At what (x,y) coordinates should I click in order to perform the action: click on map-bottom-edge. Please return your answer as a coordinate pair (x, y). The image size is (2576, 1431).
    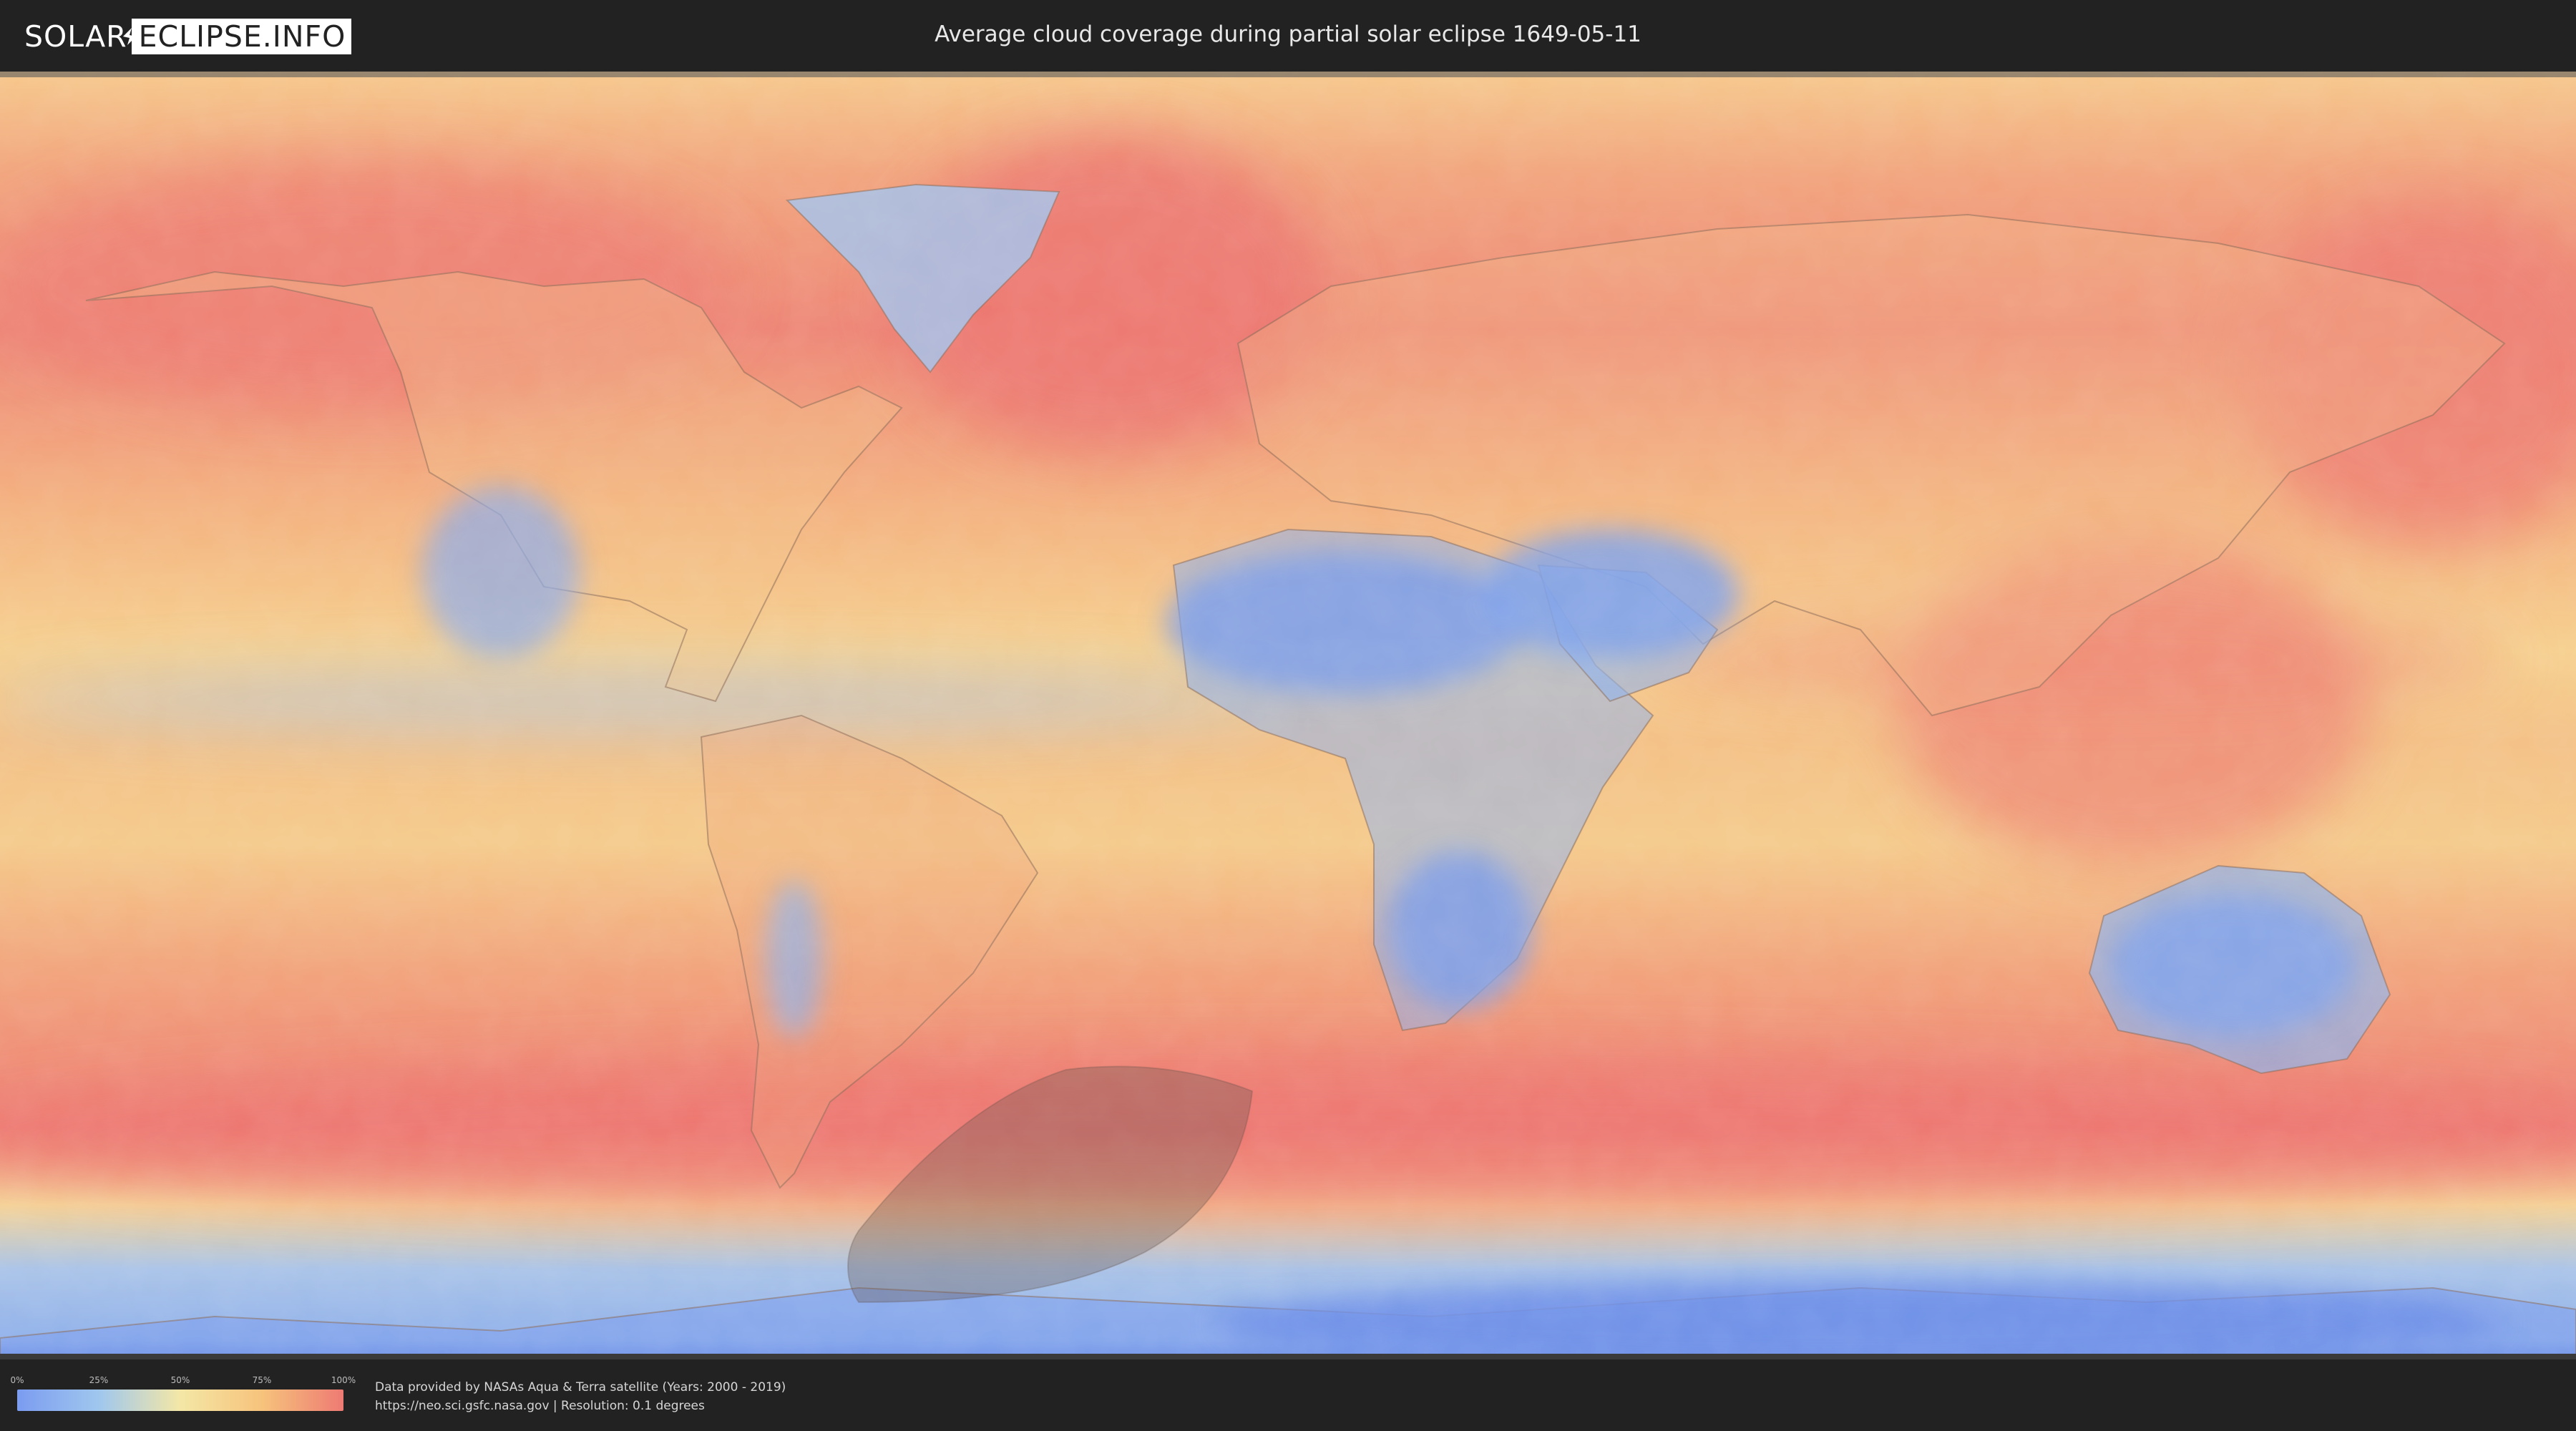
    Looking at the image, I should click on (1288, 1356).